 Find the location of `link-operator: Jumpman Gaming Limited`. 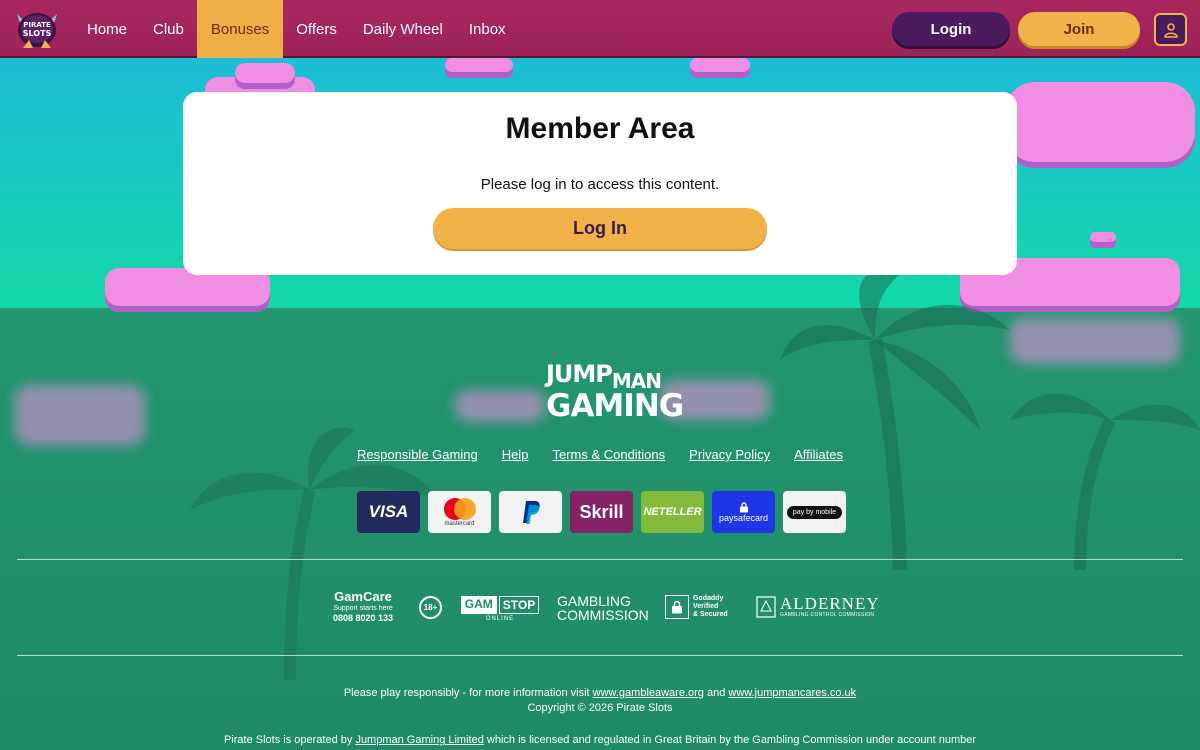

link-operator: Jumpman Gaming Limited is located at coordinates (419, 740).